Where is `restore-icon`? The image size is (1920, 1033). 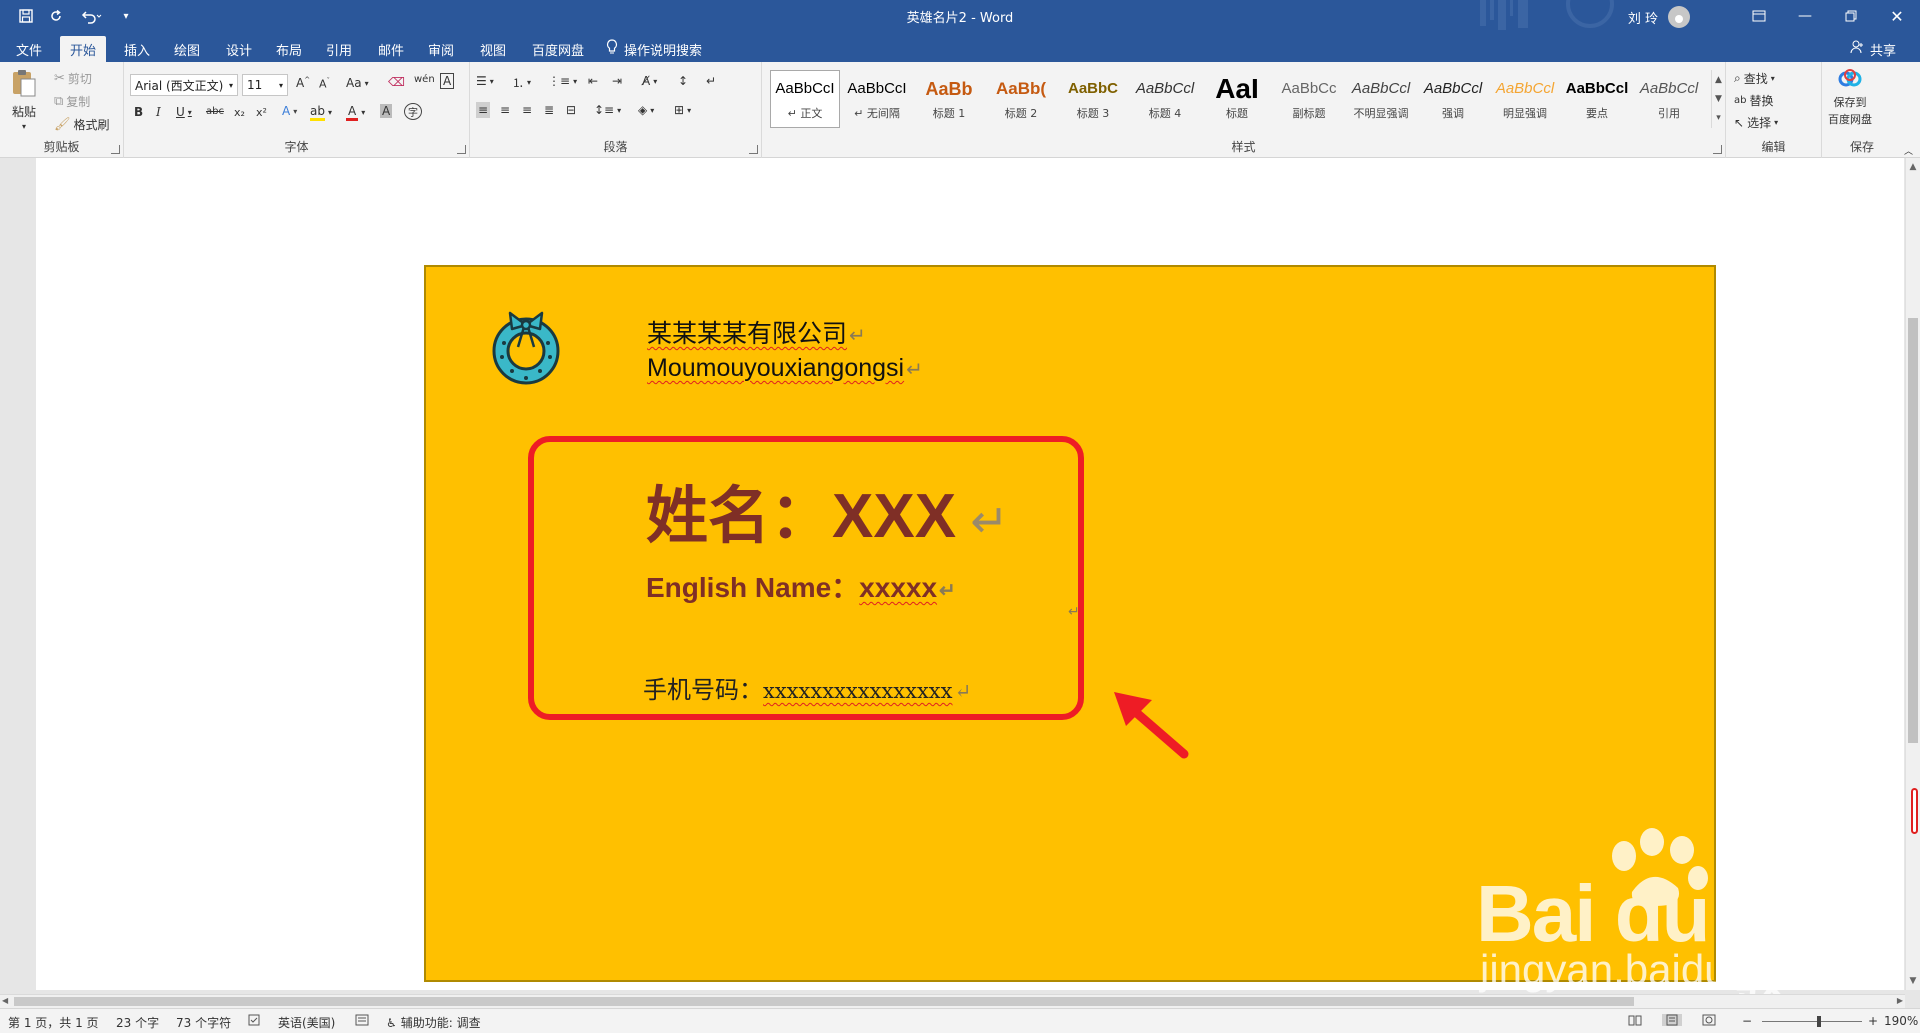 restore-icon is located at coordinates (1851, 16).